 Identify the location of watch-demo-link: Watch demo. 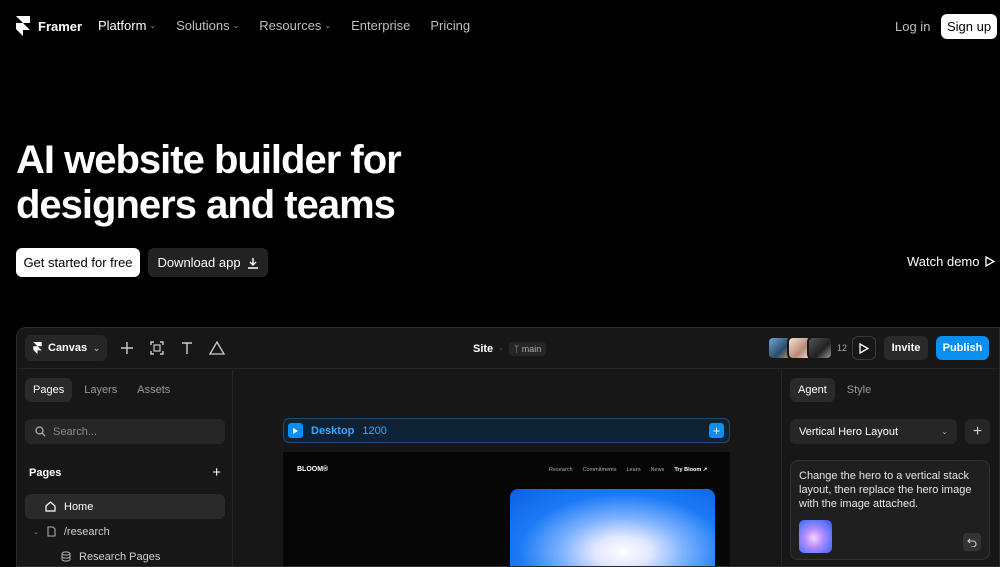
(951, 261).